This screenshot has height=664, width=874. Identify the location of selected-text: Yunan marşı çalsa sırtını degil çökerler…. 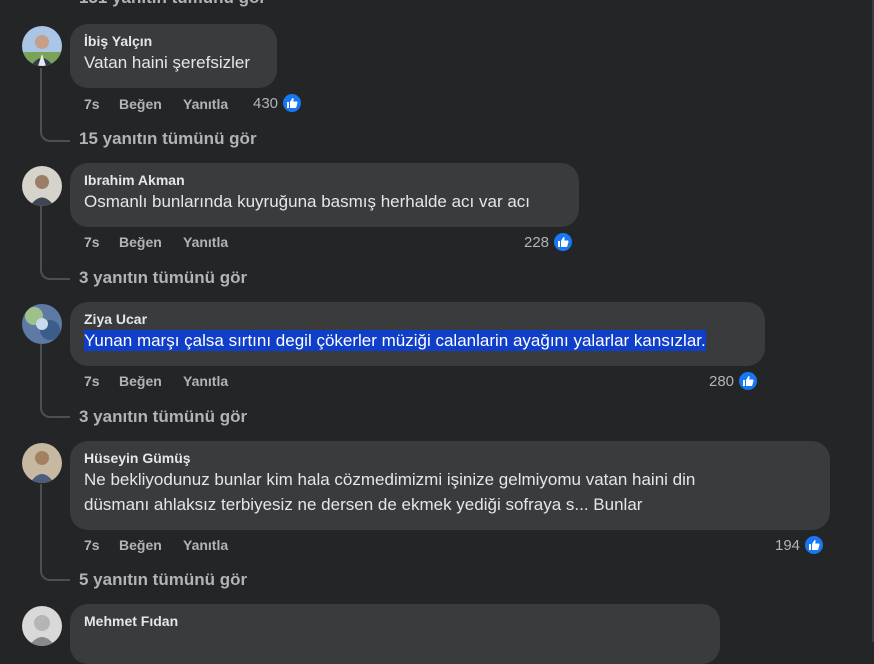
(395, 340).